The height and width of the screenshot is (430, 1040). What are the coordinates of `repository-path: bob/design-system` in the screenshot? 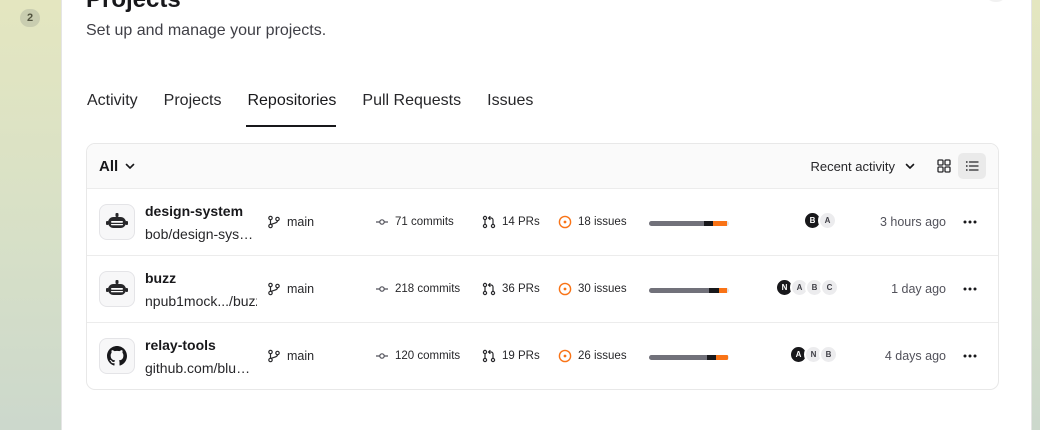 It's located at (201, 234).